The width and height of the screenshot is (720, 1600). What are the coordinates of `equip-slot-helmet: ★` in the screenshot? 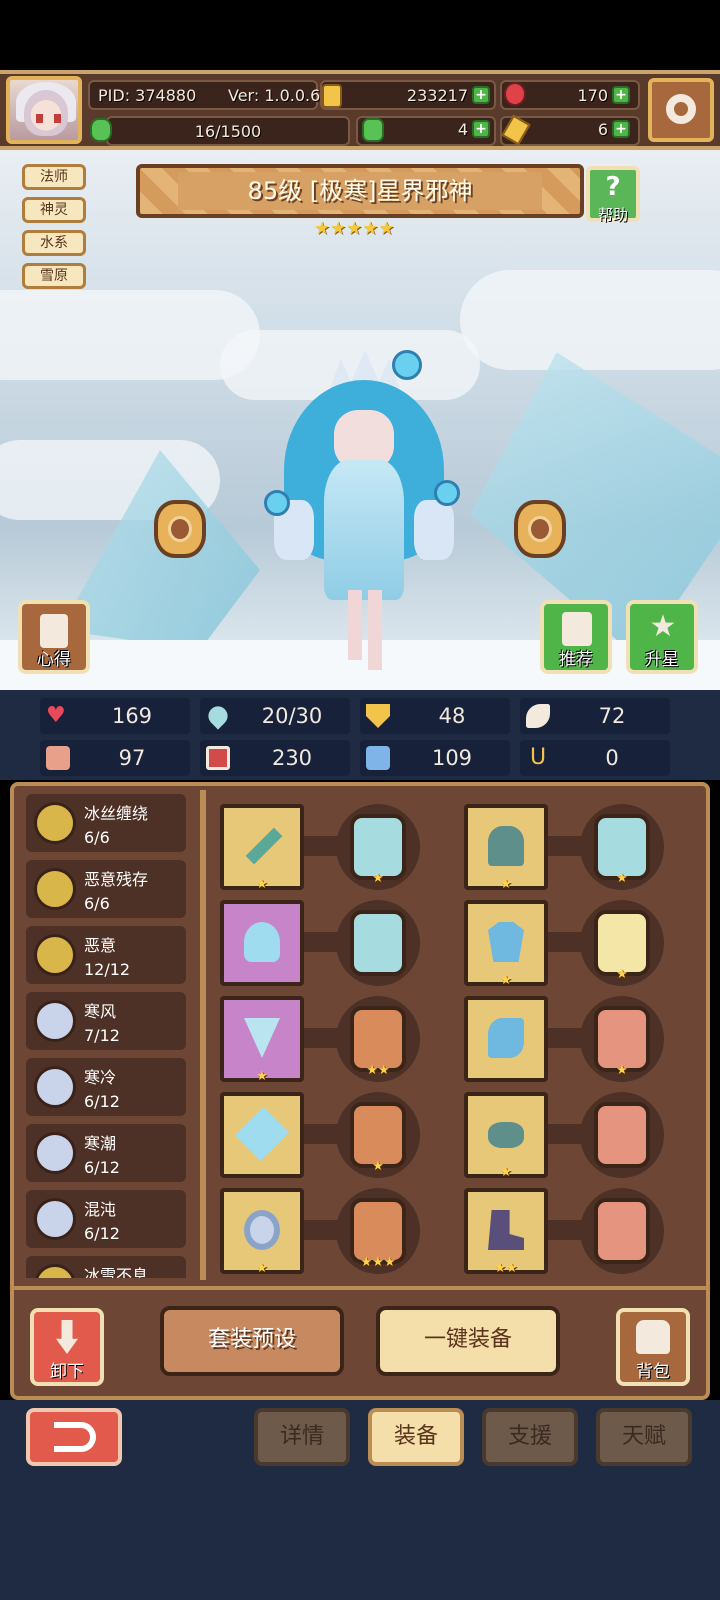 It's located at (506, 848).